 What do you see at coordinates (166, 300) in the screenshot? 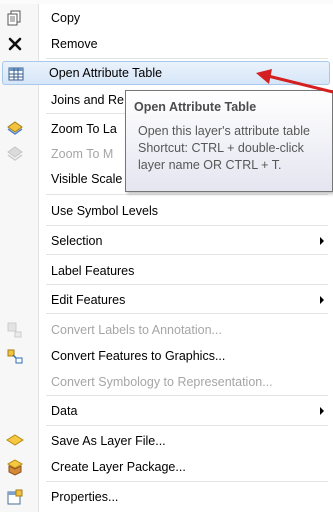
I see `menu-item-edit-features: Edit Features` at bounding box center [166, 300].